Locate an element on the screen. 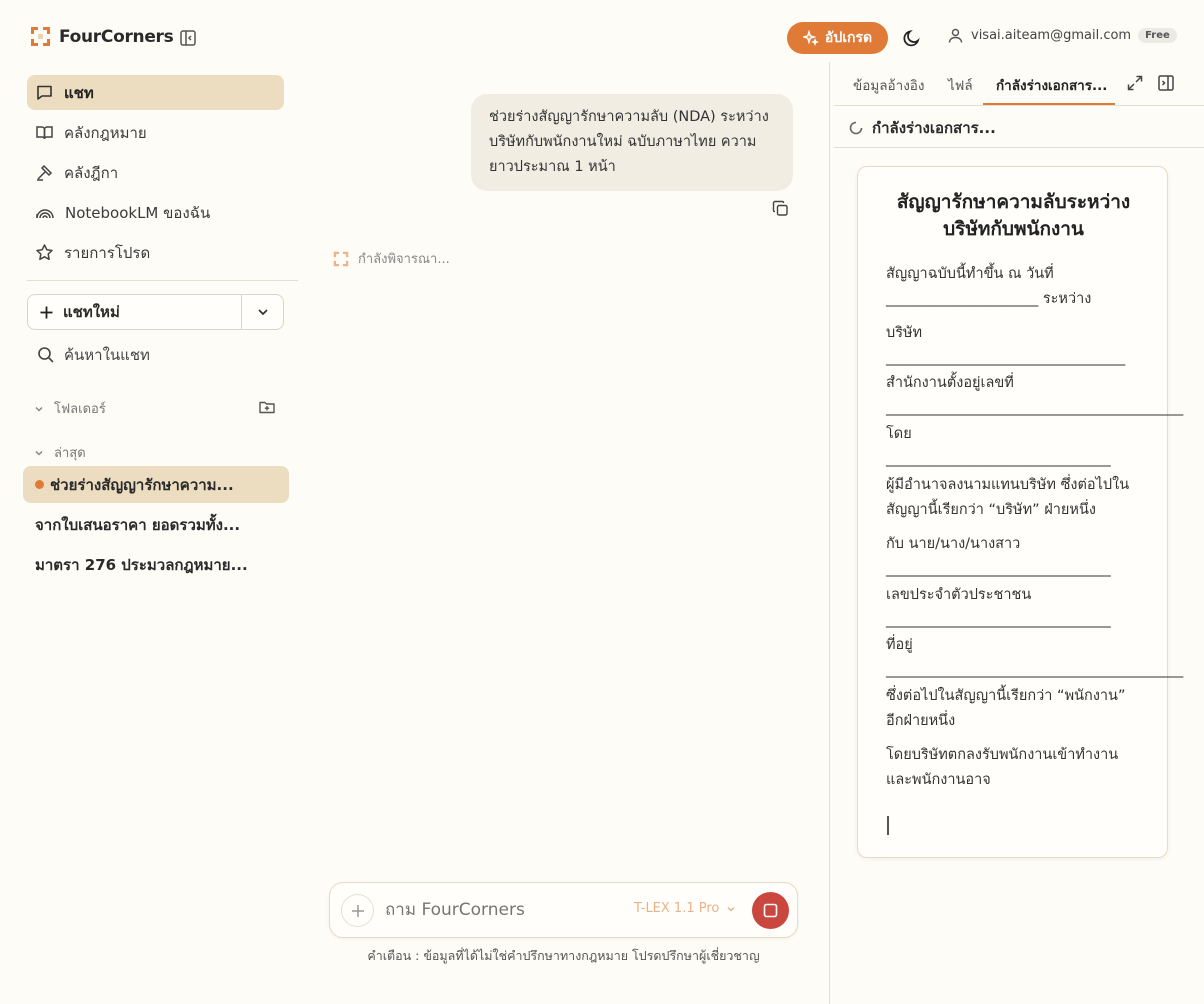 The height and width of the screenshot is (1004, 1204). tab-files: ไฟล์ is located at coordinates (960, 85).